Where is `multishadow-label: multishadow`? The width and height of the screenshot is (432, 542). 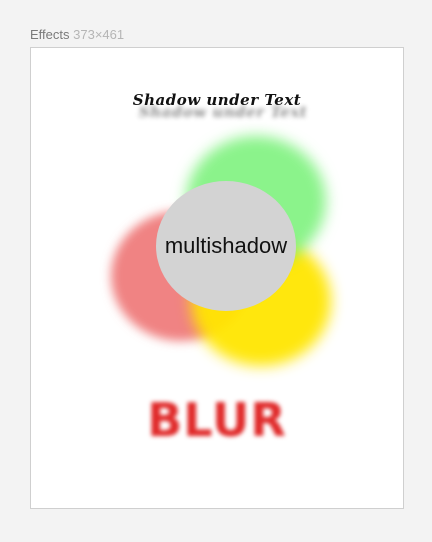
multishadow-label: multishadow is located at coordinates (226, 245).